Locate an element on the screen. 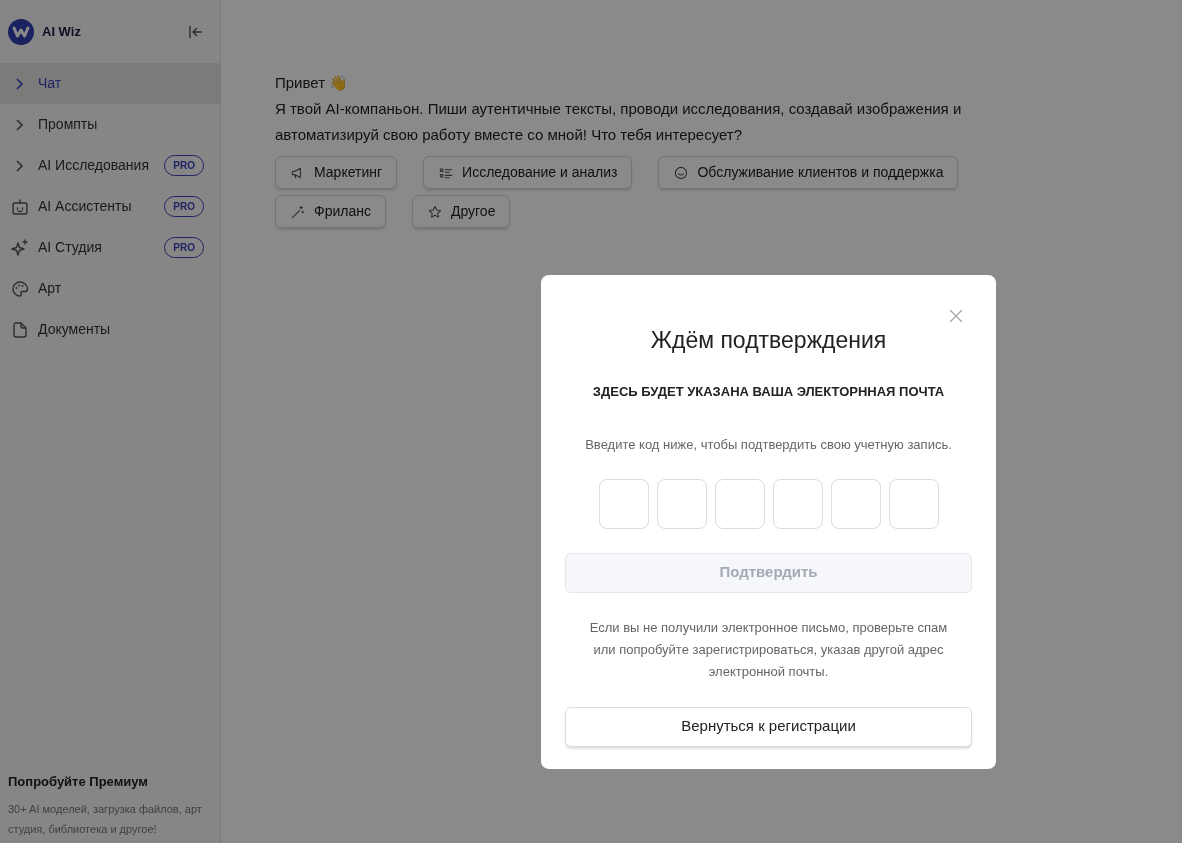  topic-button: Исследование и анализ is located at coordinates (528, 172).